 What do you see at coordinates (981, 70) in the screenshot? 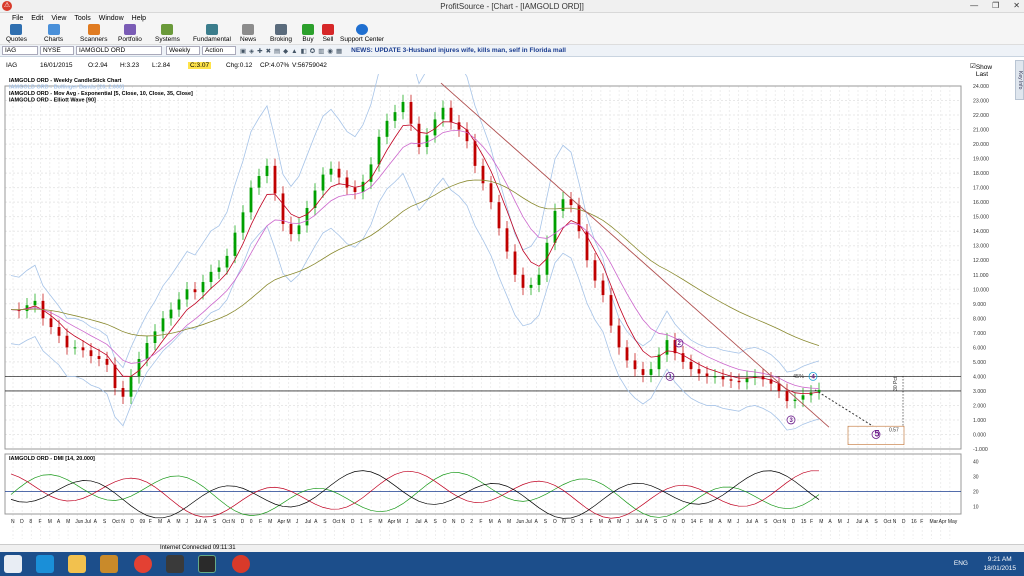
I see `show-last-checkbox: ☑ Show Last` at bounding box center [981, 70].